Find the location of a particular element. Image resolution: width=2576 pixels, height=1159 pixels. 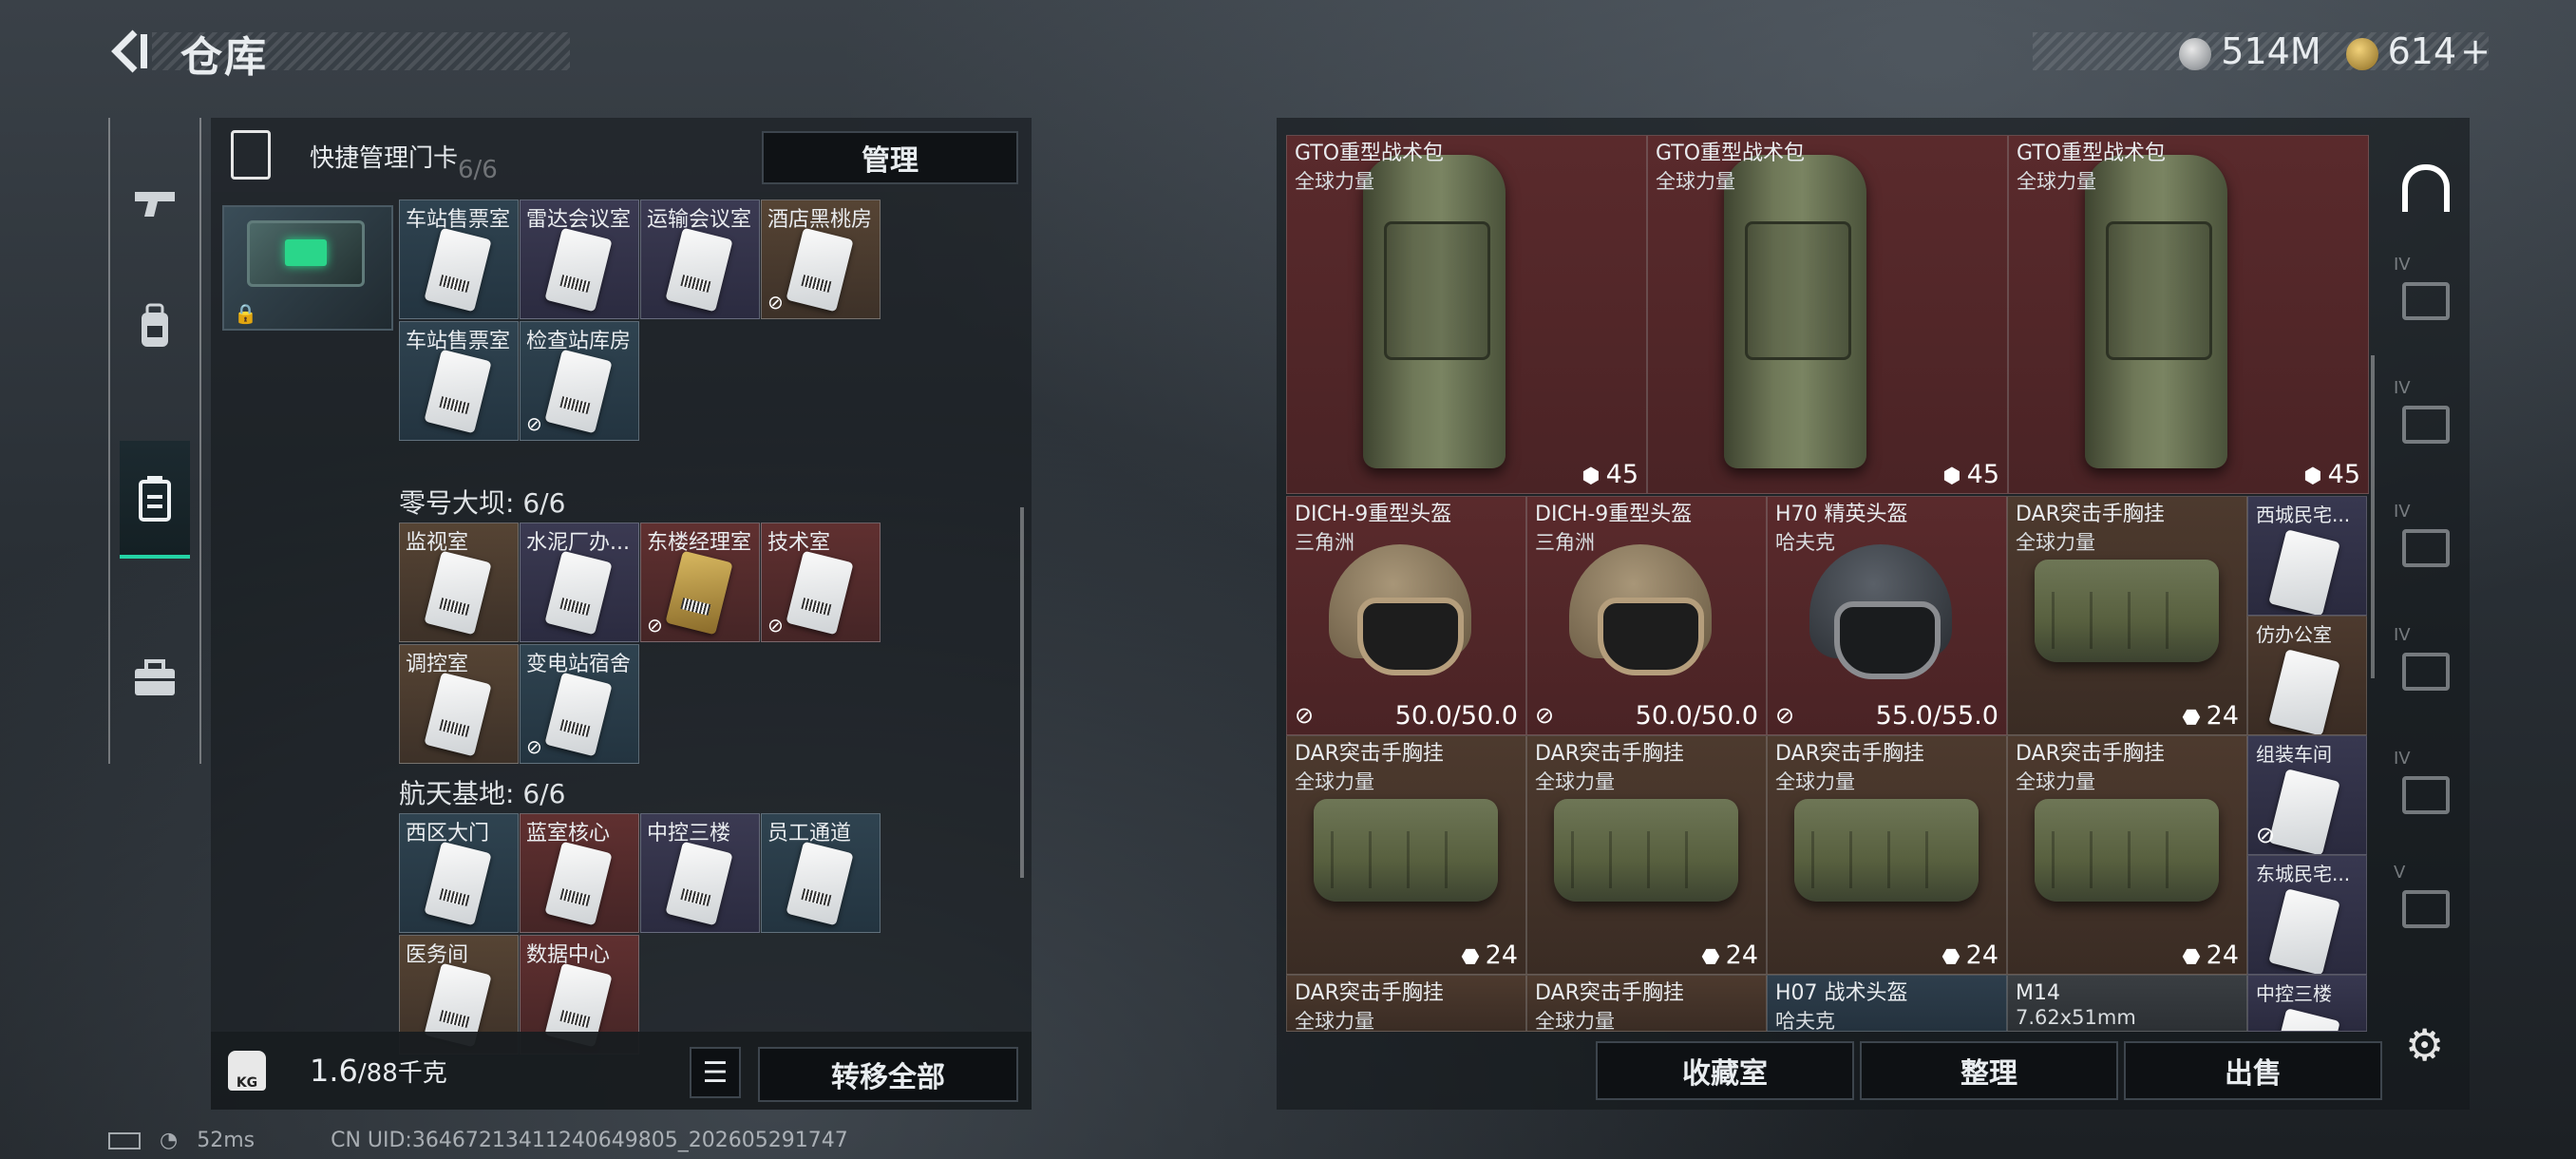

keycard-cell: 雷达会议室 is located at coordinates (579, 259).